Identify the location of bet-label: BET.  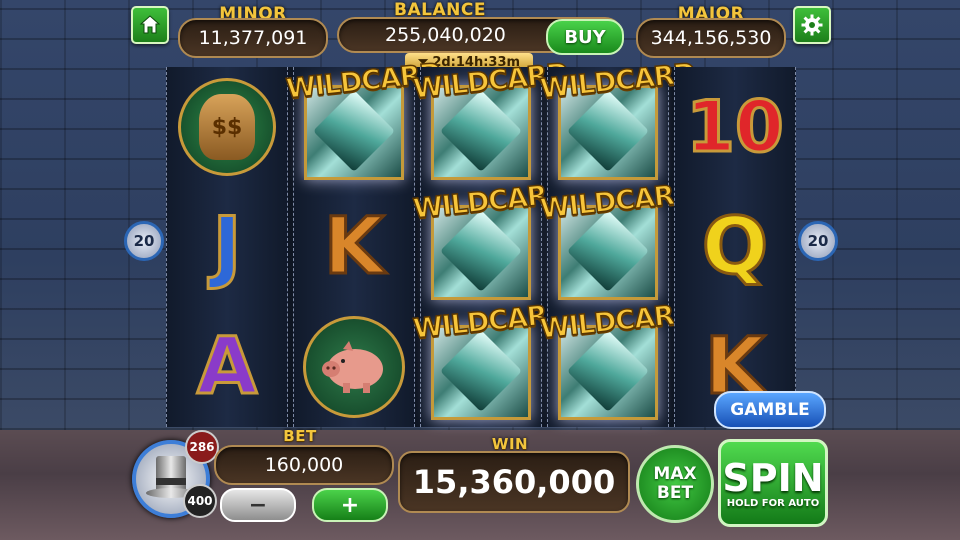
(300, 436).